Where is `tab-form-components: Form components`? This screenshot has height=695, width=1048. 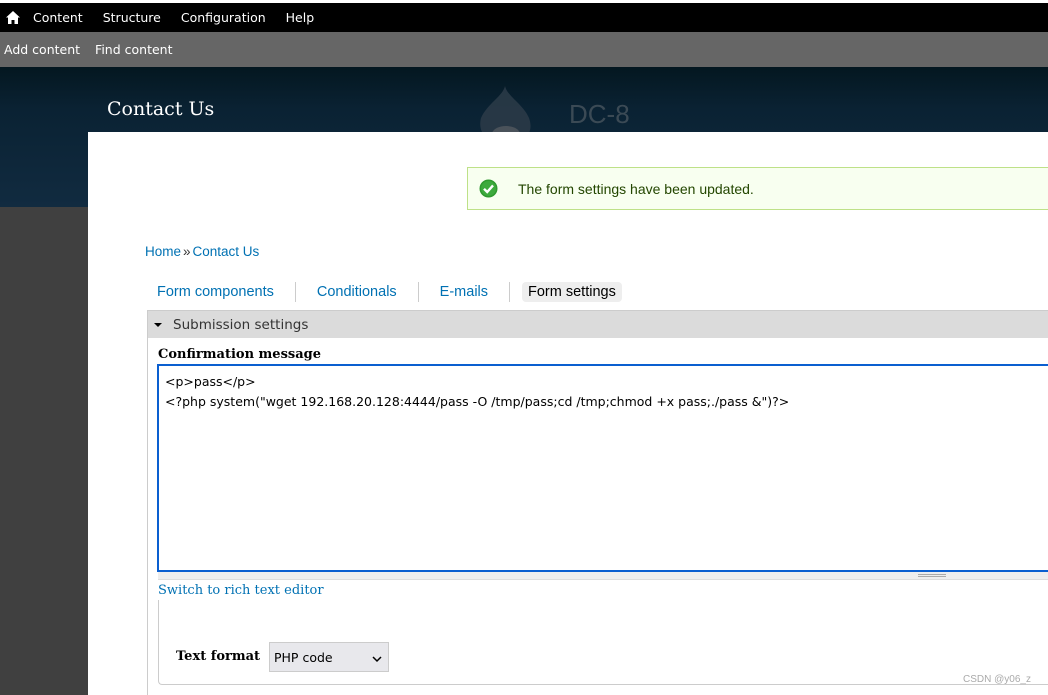
tab-form-components: Form components is located at coordinates (222, 292).